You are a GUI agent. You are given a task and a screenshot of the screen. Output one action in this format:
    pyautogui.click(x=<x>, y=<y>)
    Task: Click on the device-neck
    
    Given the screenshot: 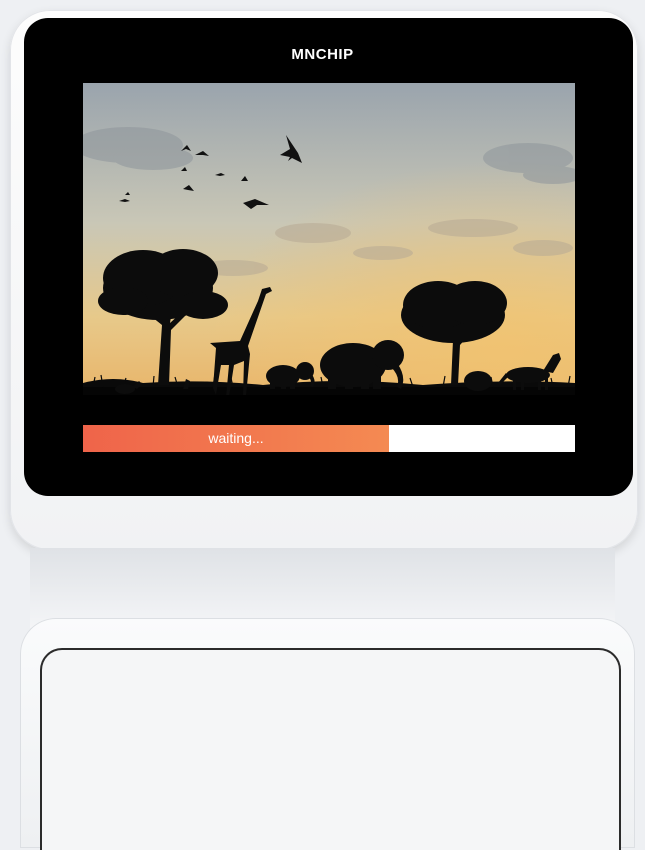 What is the action you would take?
    pyautogui.click(x=322, y=588)
    